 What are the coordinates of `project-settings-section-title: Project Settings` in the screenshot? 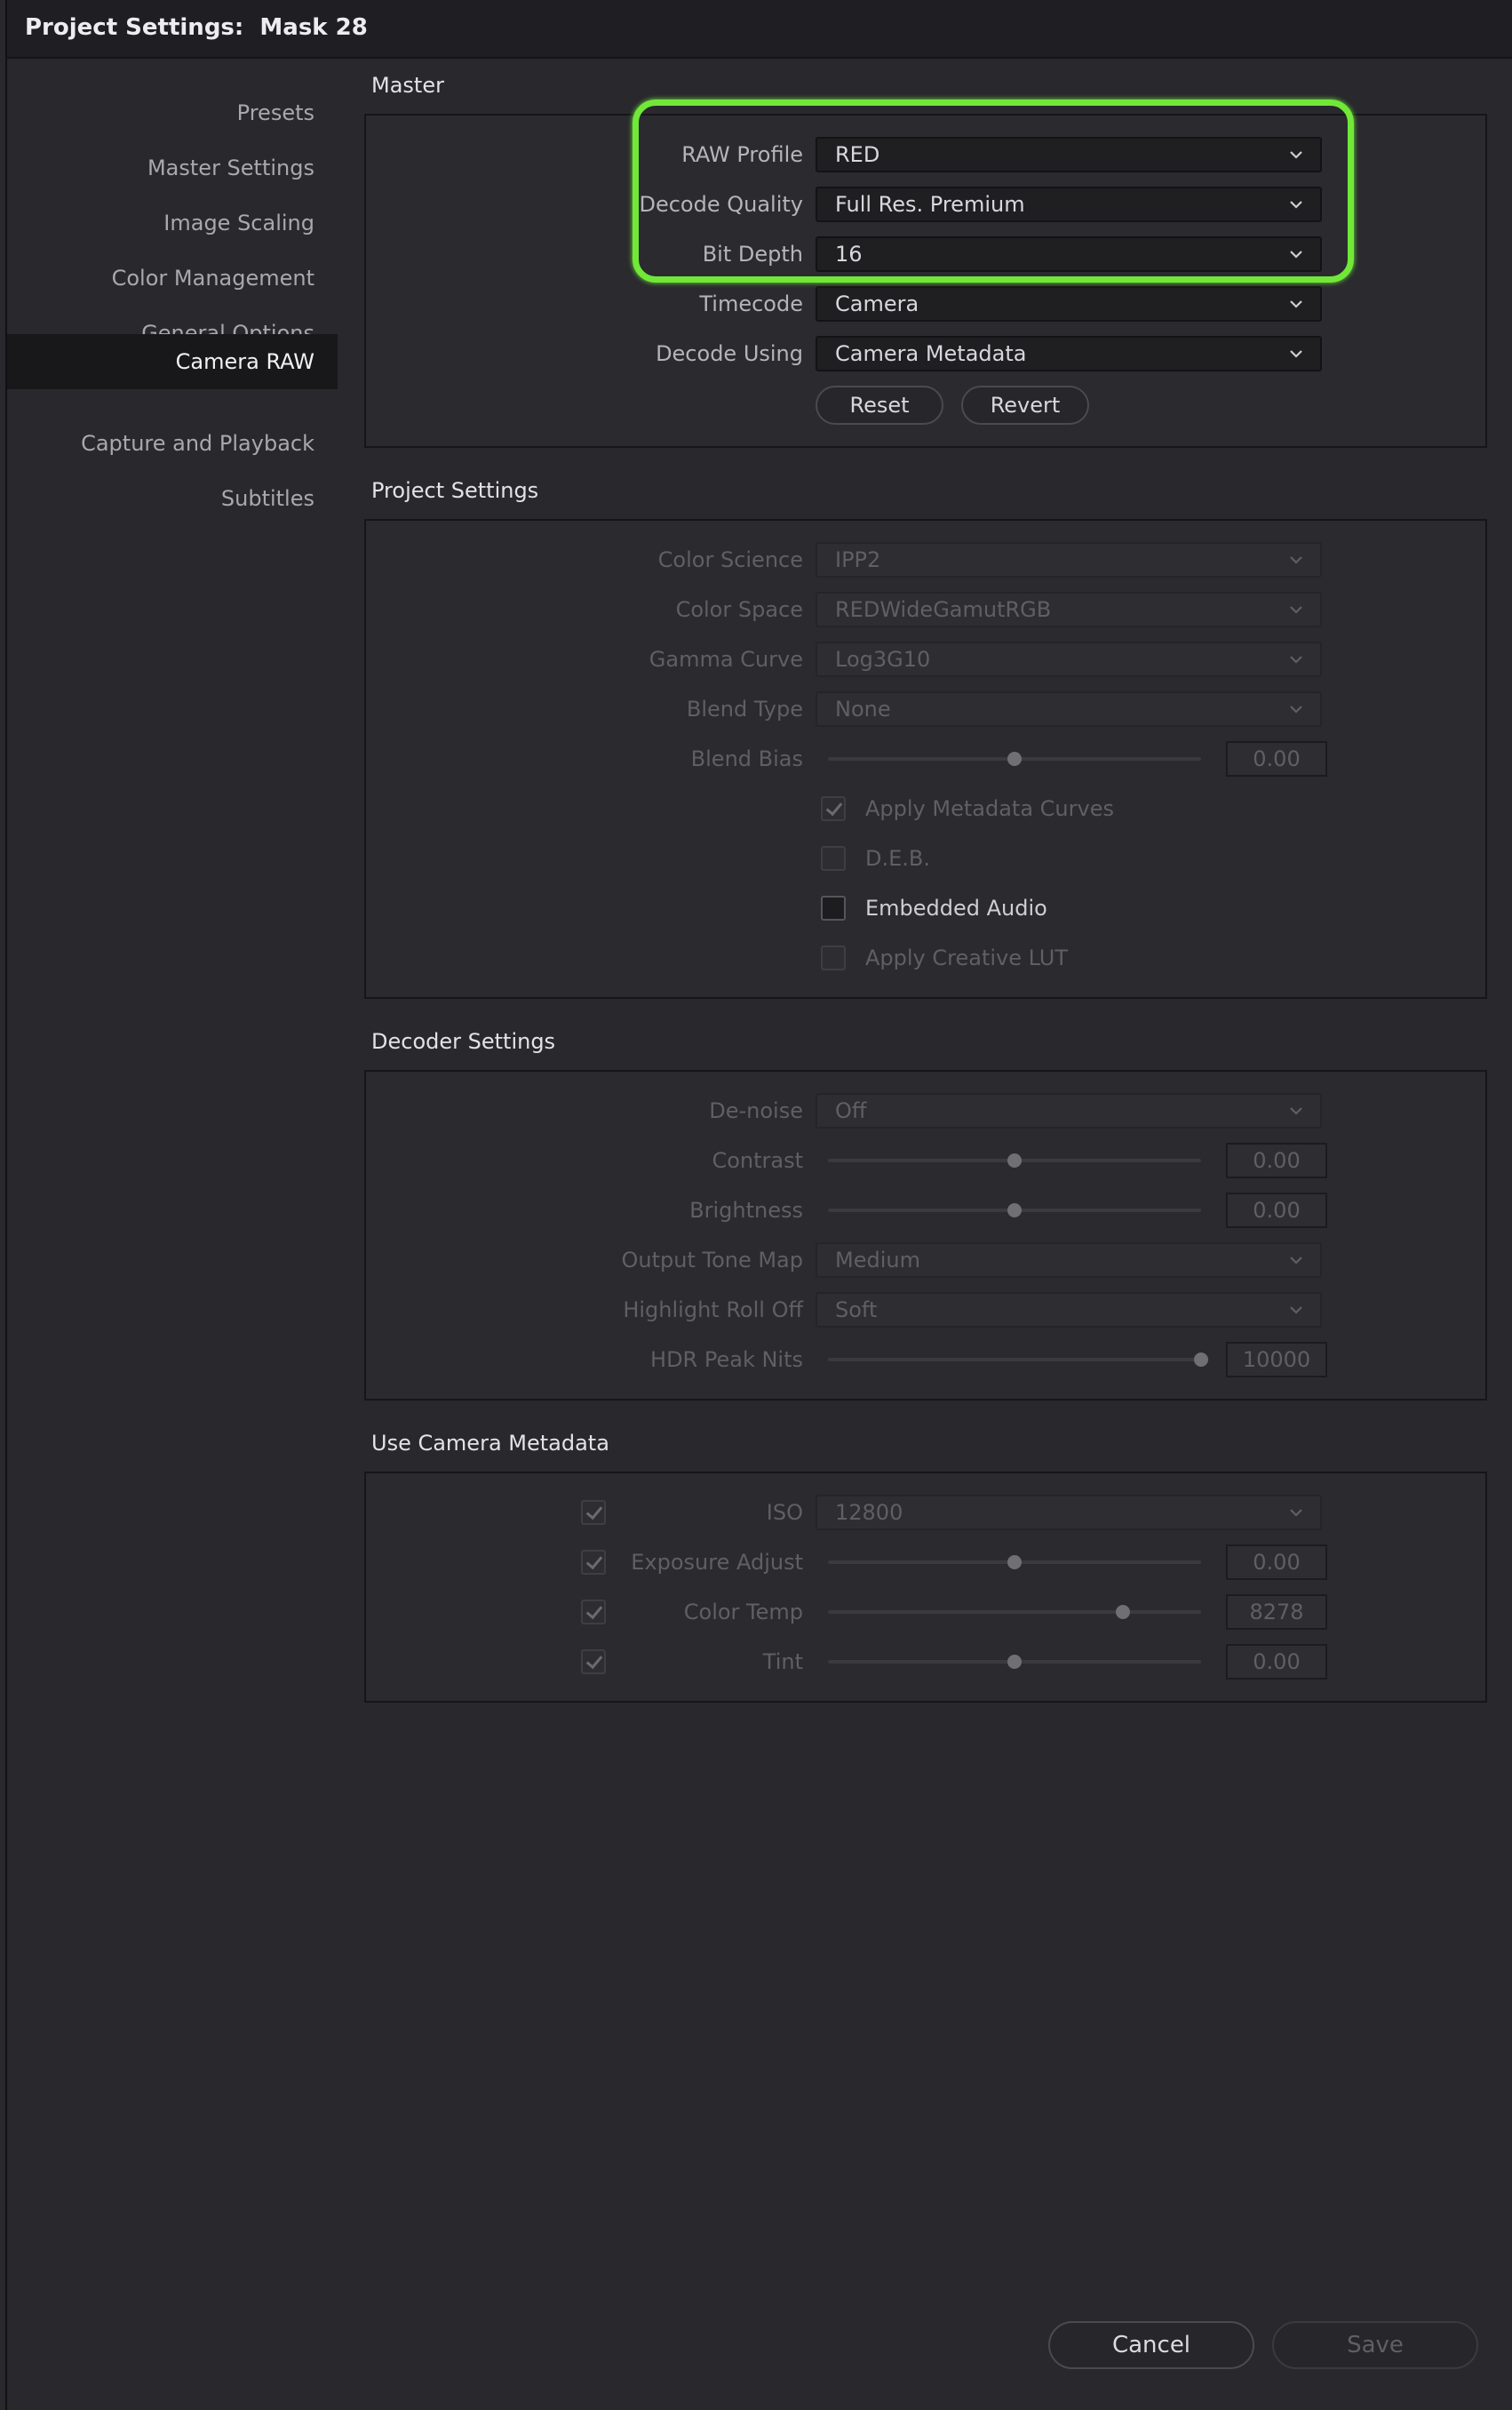 It's located at (455, 490).